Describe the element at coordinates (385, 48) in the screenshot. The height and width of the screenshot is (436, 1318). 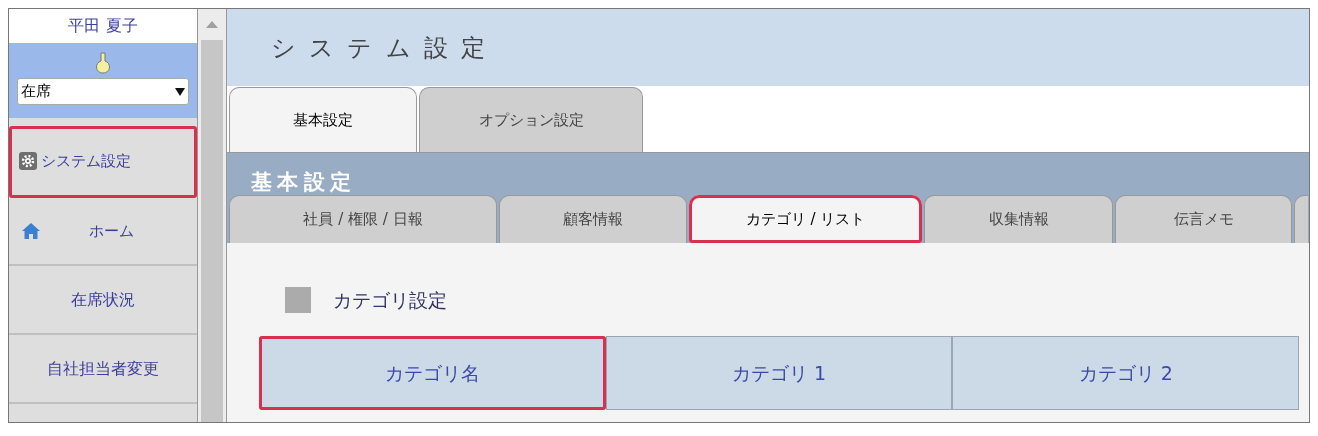
I see `page-title: システム設定` at that location.